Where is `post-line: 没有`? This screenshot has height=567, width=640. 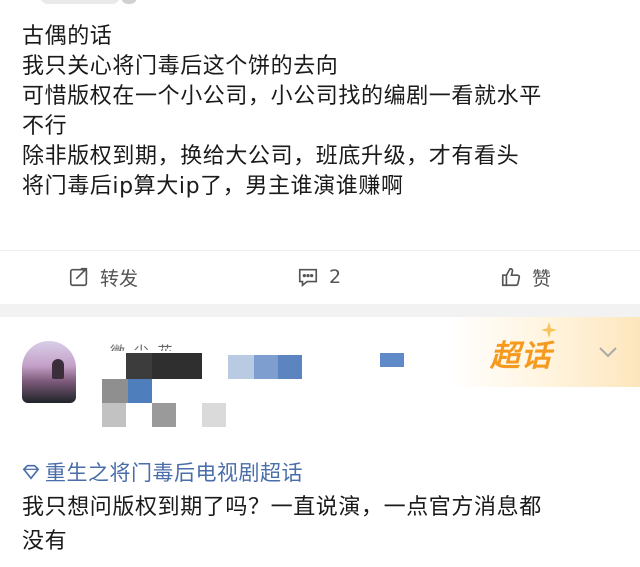 post-line: 没有 is located at coordinates (45, 541).